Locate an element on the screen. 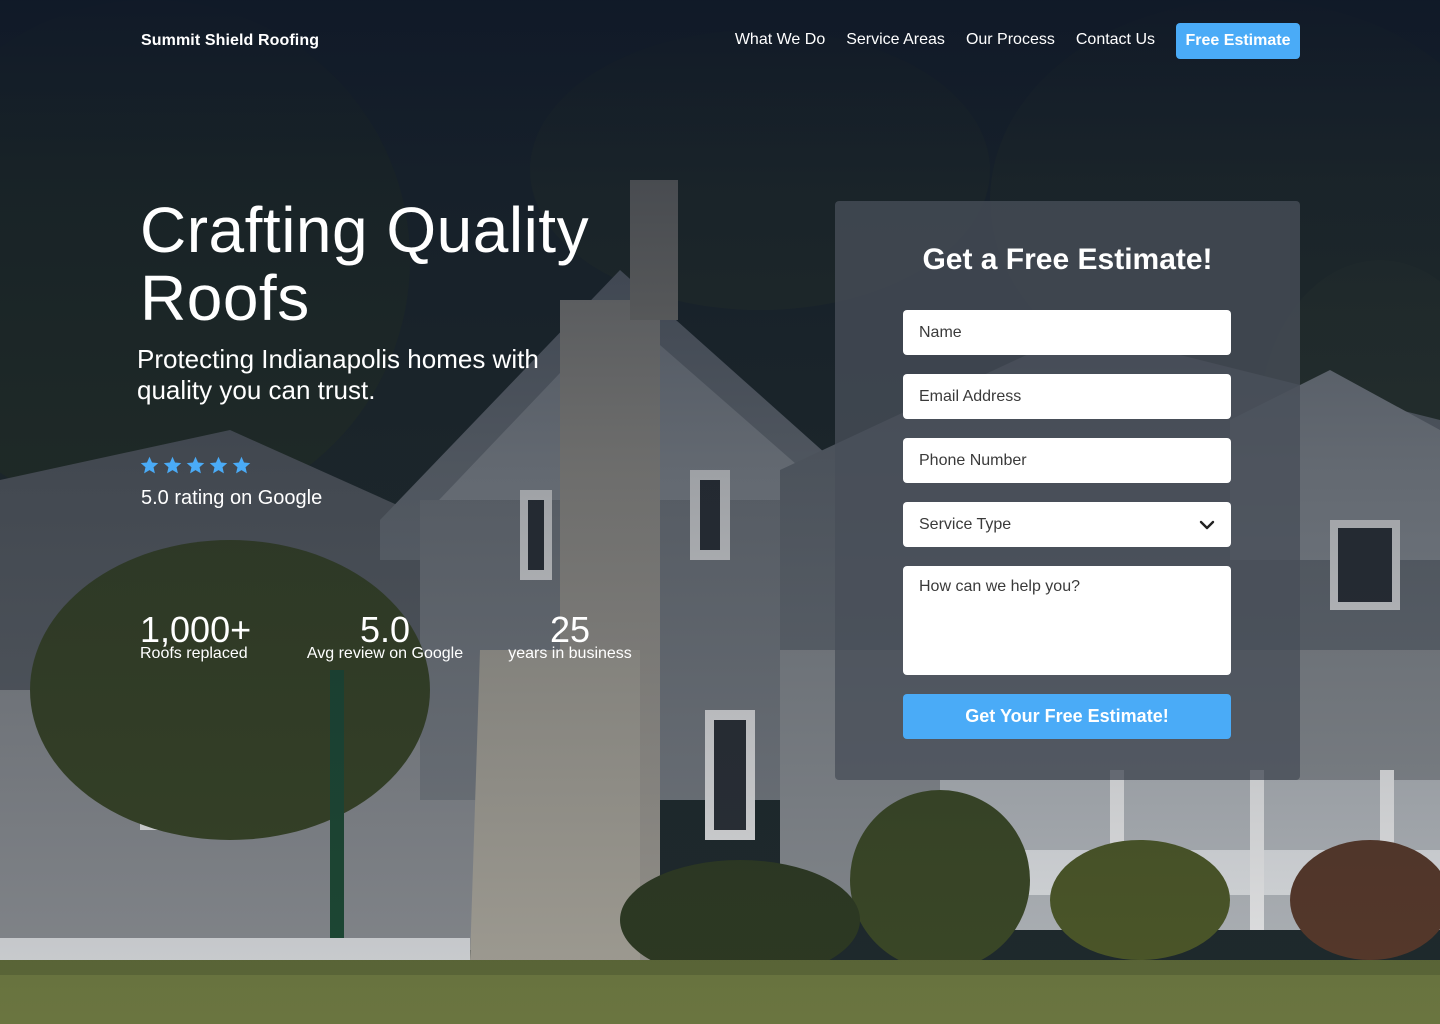  phone-field: Phone Number is located at coordinates (1067, 460).